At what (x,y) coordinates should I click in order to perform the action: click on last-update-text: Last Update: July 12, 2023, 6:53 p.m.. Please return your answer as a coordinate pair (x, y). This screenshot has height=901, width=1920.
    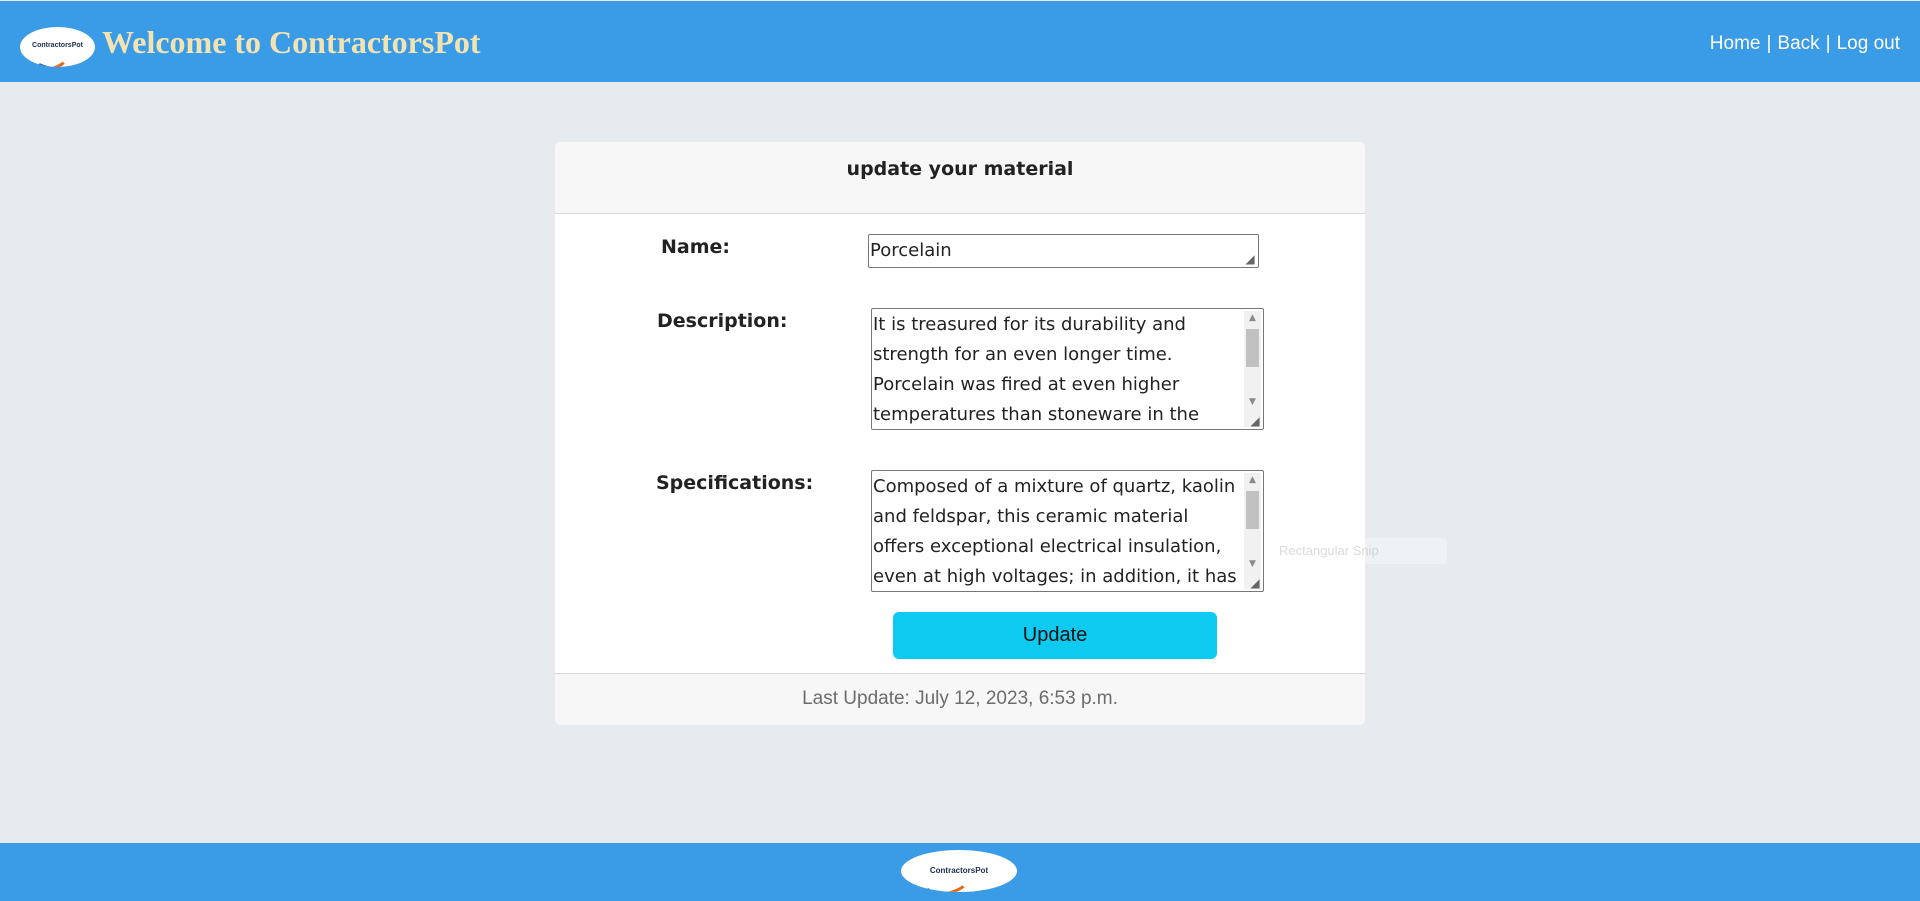
    Looking at the image, I should click on (960, 698).